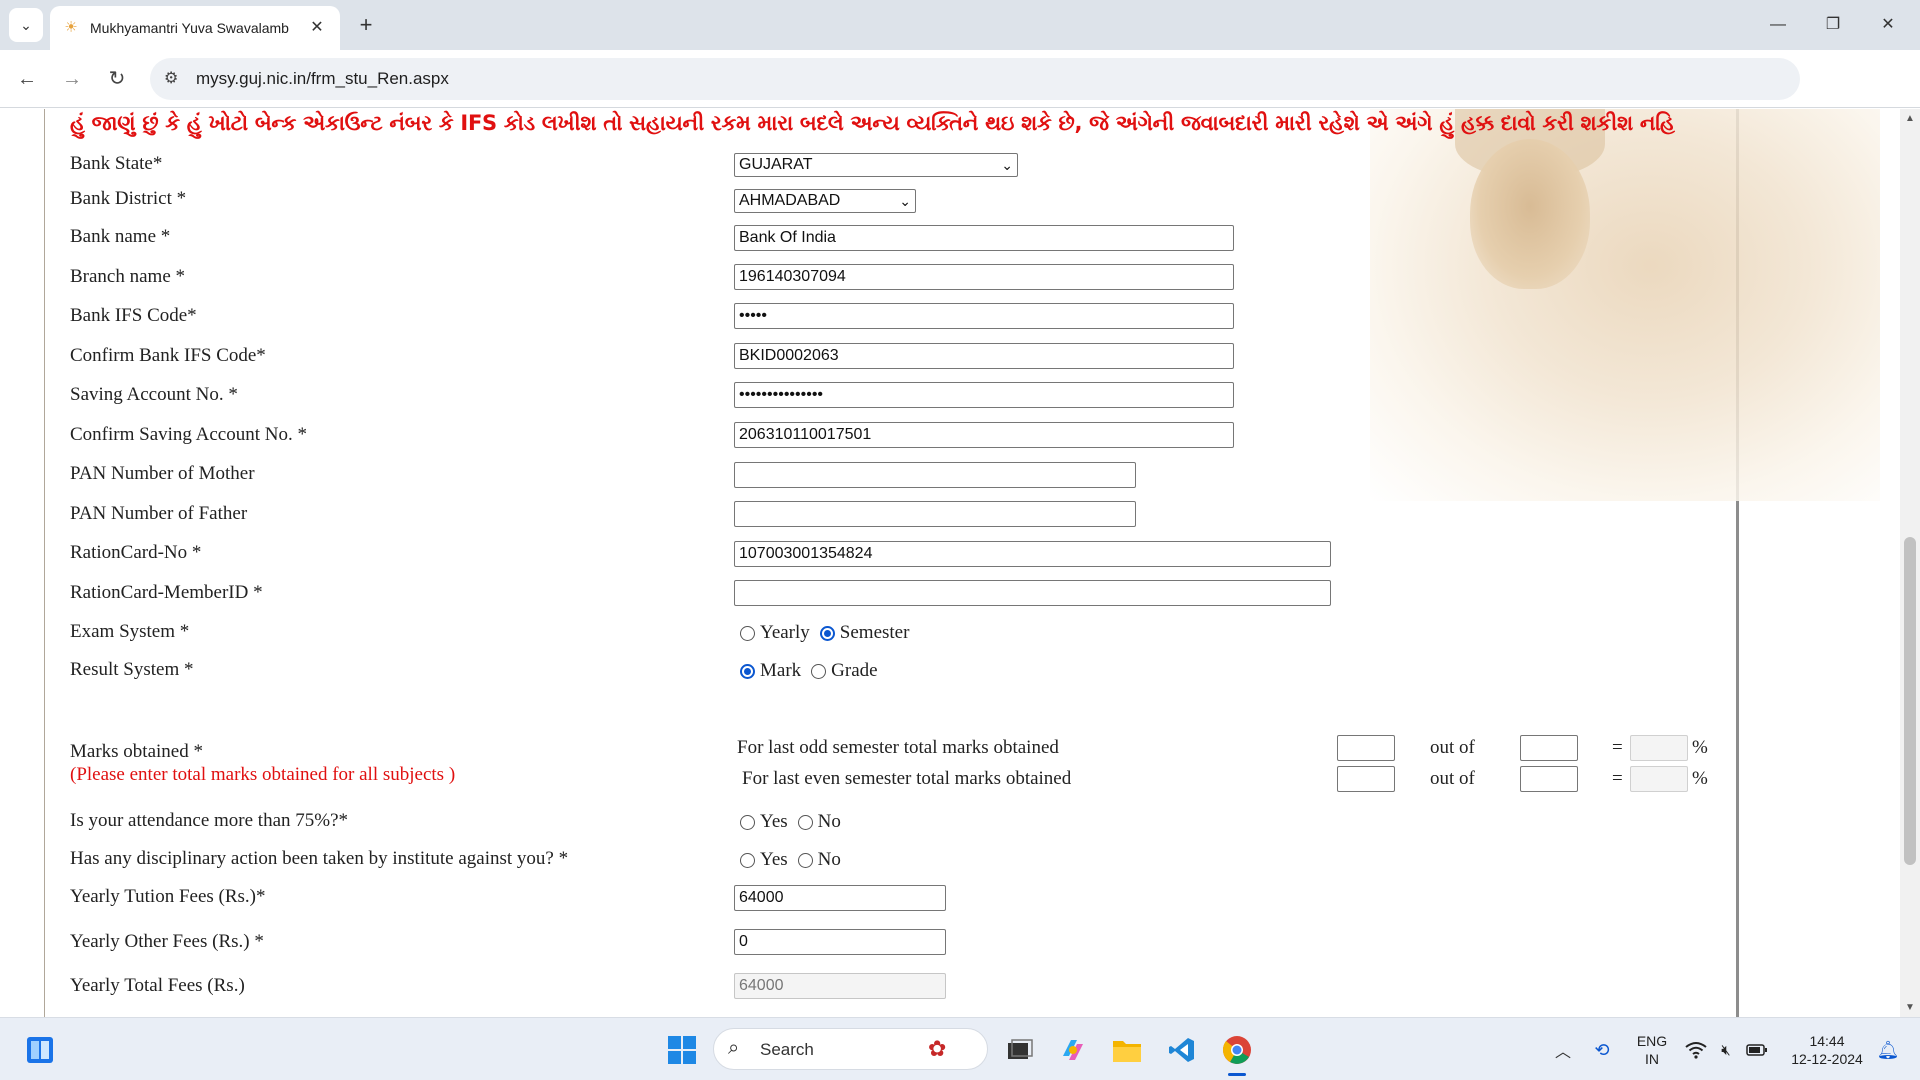 This screenshot has height=1080, width=1920. What do you see at coordinates (1888, 1050) in the screenshot?
I see `notification-bell-icon: 🔔︎` at bounding box center [1888, 1050].